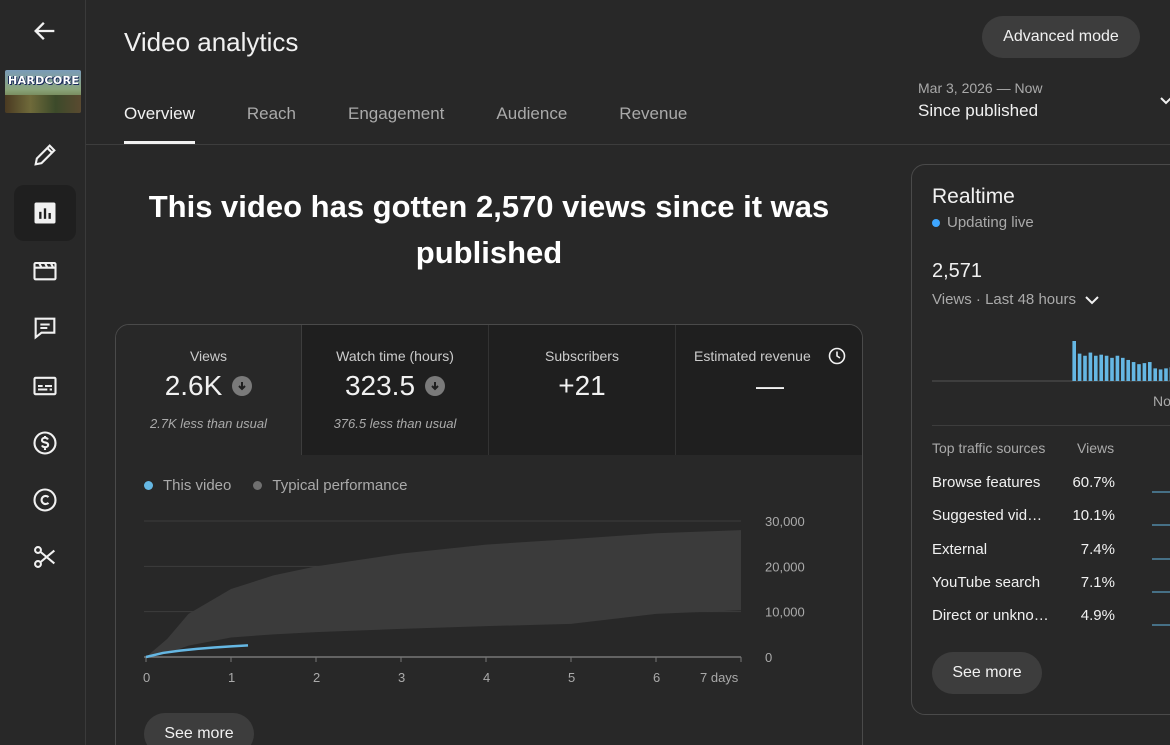 This screenshot has width=1170, height=745. What do you see at coordinates (978, 110) in the screenshot?
I see `date-range-label: Since published` at bounding box center [978, 110].